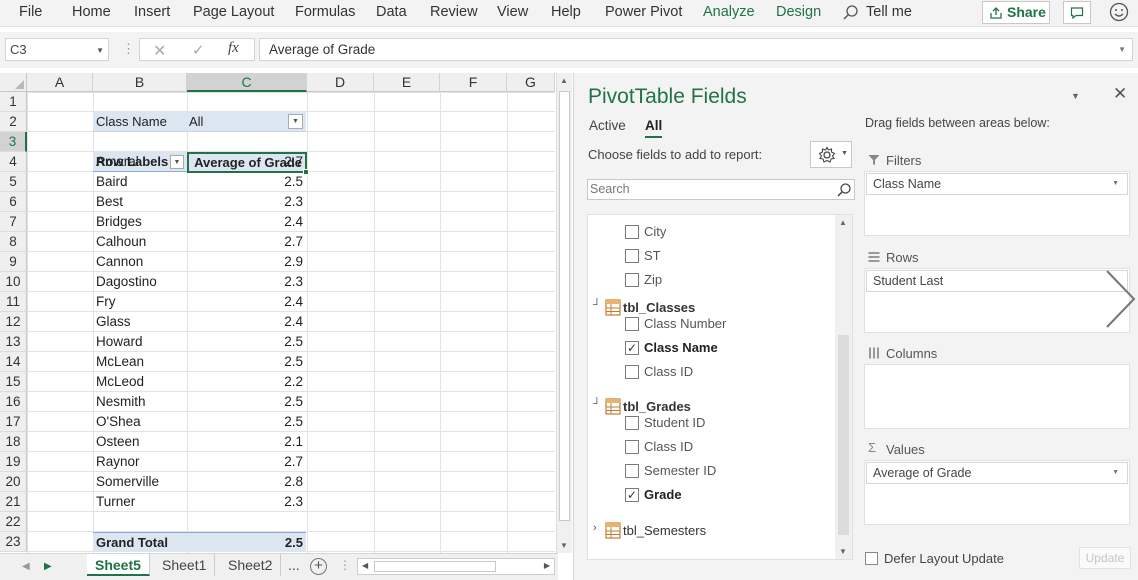 The image size is (1138, 580). Describe the element at coordinates (997, 473) in the screenshot. I see `values-area-item: Average of Grade ▼` at that location.